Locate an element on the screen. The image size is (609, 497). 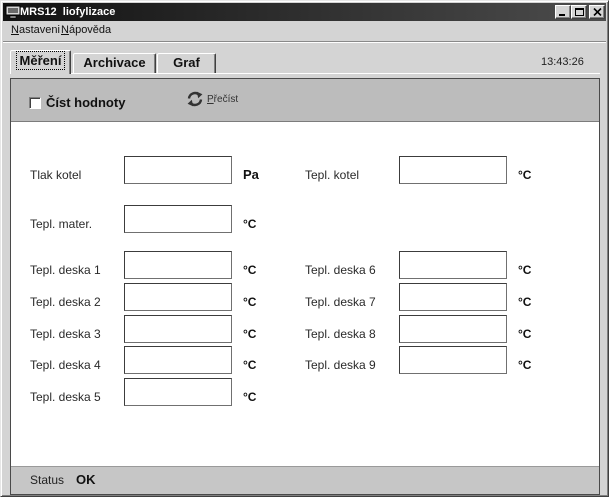
tab-strip-edge is located at coordinates (305, 73).